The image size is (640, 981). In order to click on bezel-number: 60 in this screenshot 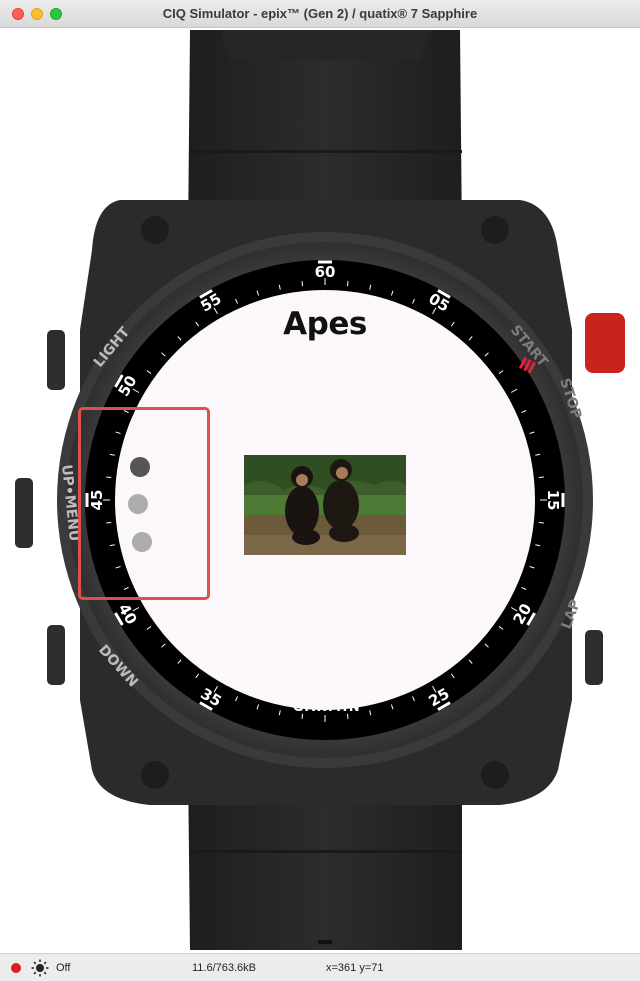, I will do `click(325, 272)`.